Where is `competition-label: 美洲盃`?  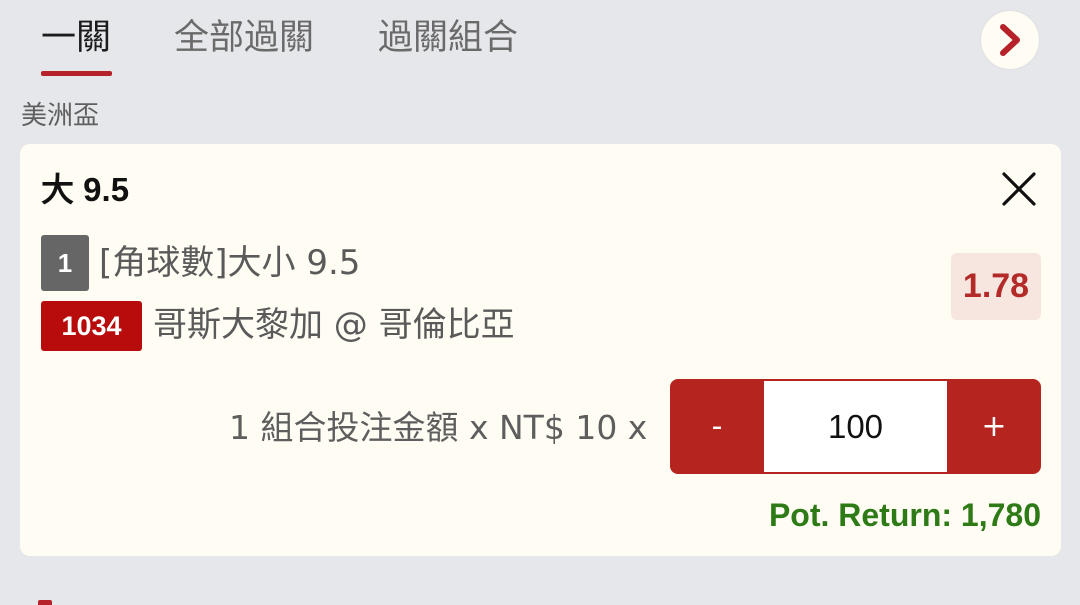
competition-label: 美洲盃 is located at coordinates (60, 116).